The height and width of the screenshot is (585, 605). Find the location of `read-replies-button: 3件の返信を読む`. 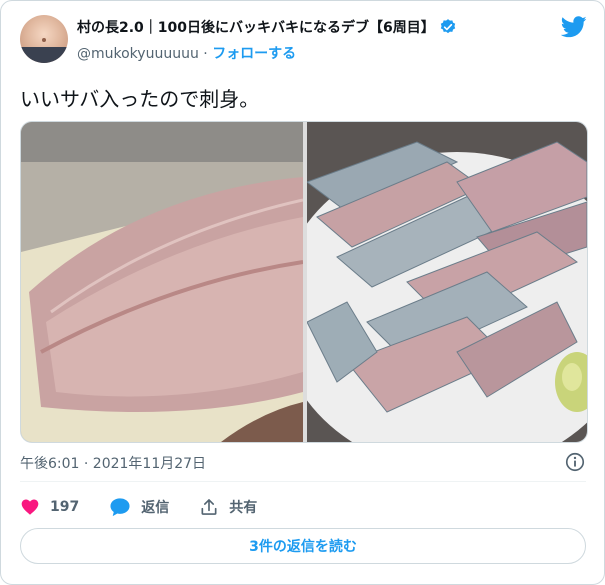

read-replies-button: 3件の返信を読む is located at coordinates (303, 546).